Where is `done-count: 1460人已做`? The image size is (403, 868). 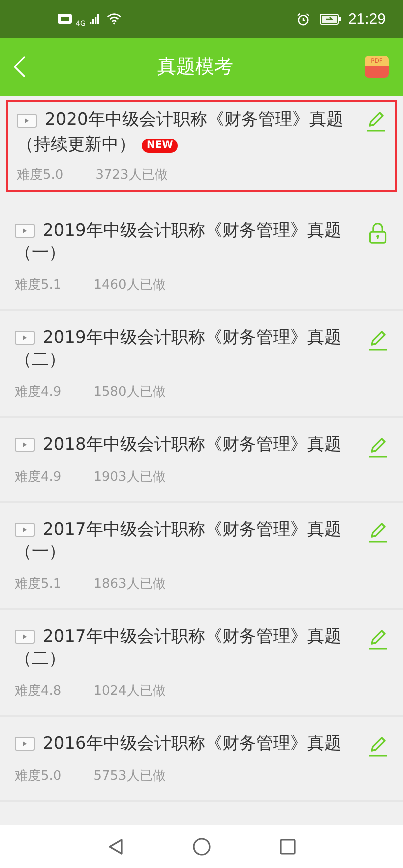 done-count: 1460人已做 is located at coordinates (130, 285).